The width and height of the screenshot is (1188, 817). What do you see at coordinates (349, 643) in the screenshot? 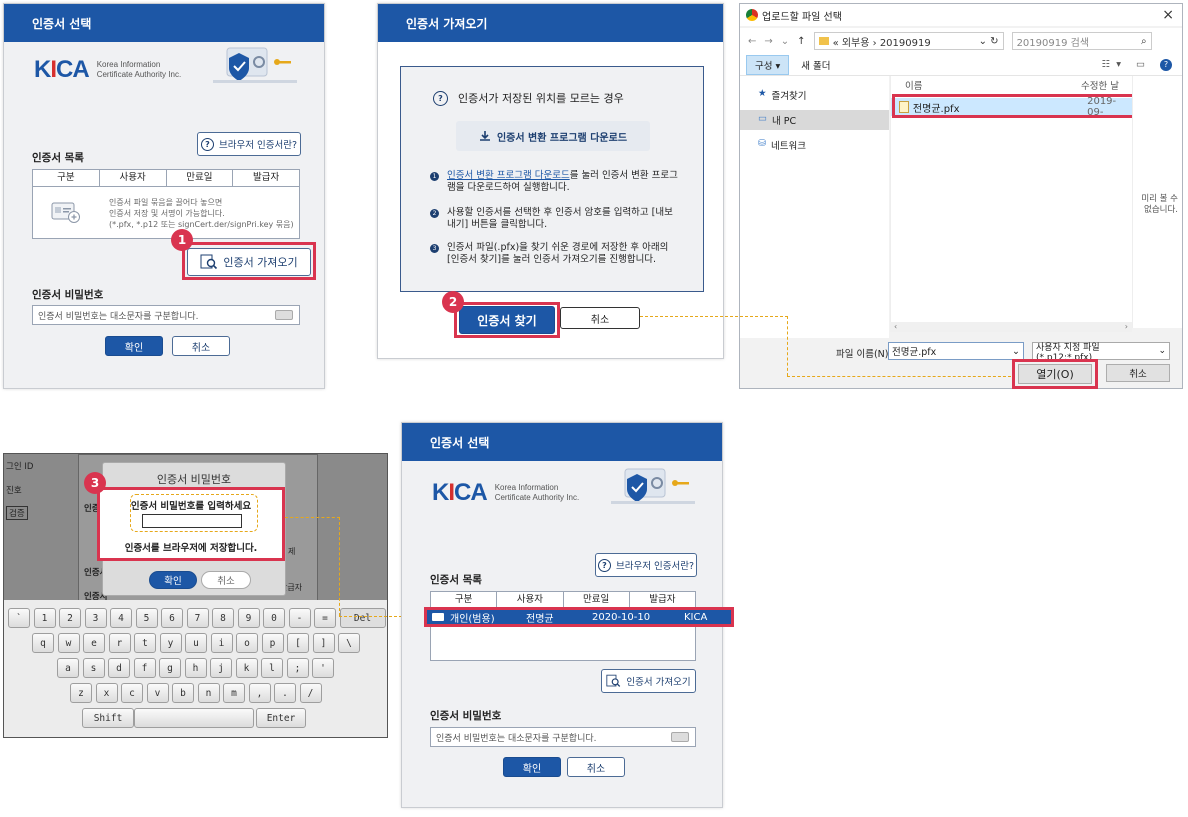
I see `key-row2-12: \` at bounding box center [349, 643].